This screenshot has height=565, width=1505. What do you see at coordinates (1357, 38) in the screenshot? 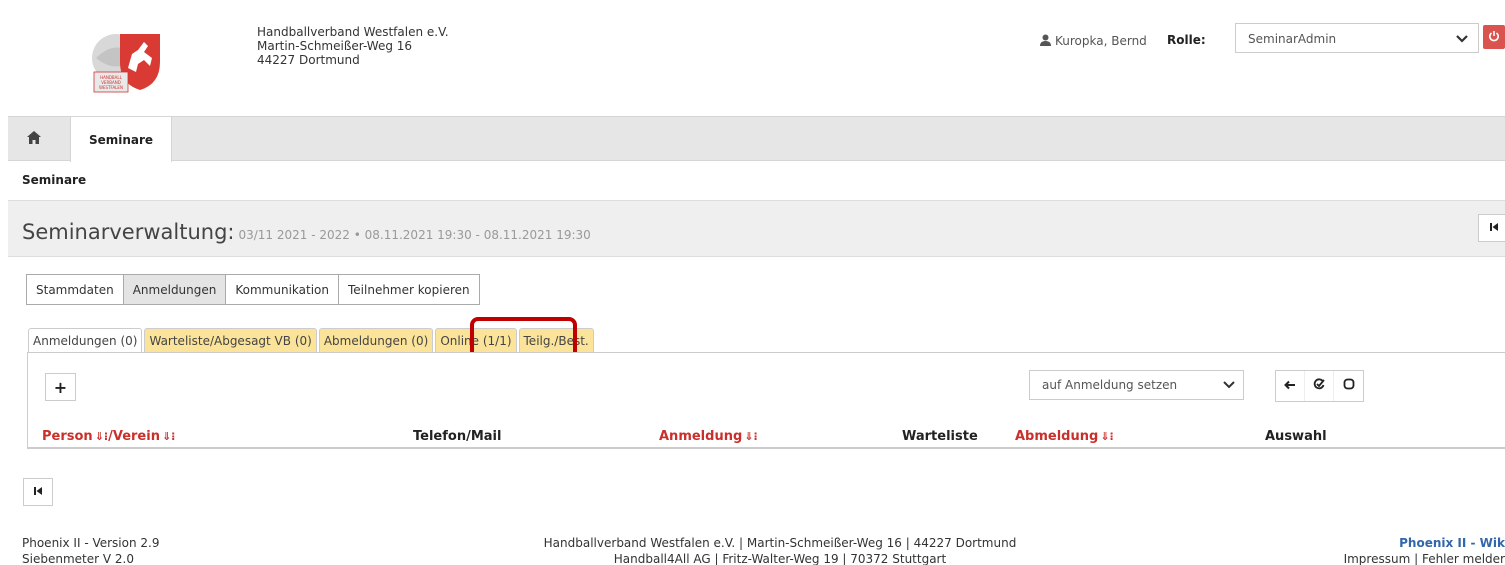
I see `role-select: SeminarAdmin` at bounding box center [1357, 38].